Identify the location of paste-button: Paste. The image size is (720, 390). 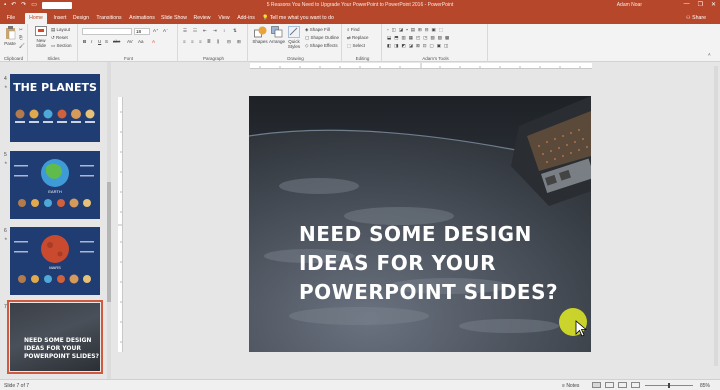
(10, 36).